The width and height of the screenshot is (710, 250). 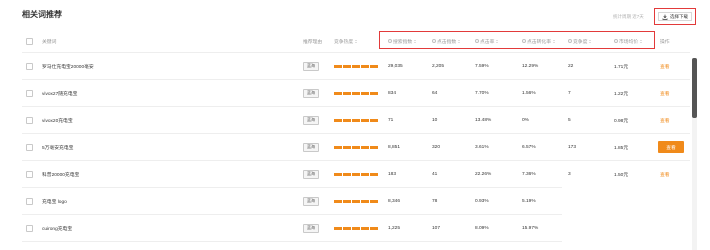 I want to click on page-title: 相关词推荐, so click(x=42, y=14).